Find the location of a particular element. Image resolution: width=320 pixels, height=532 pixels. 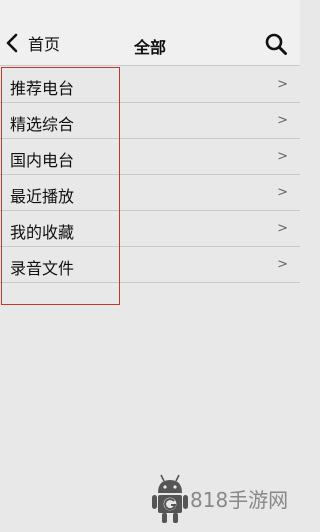

search-icon is located at coordinates (276, 46).